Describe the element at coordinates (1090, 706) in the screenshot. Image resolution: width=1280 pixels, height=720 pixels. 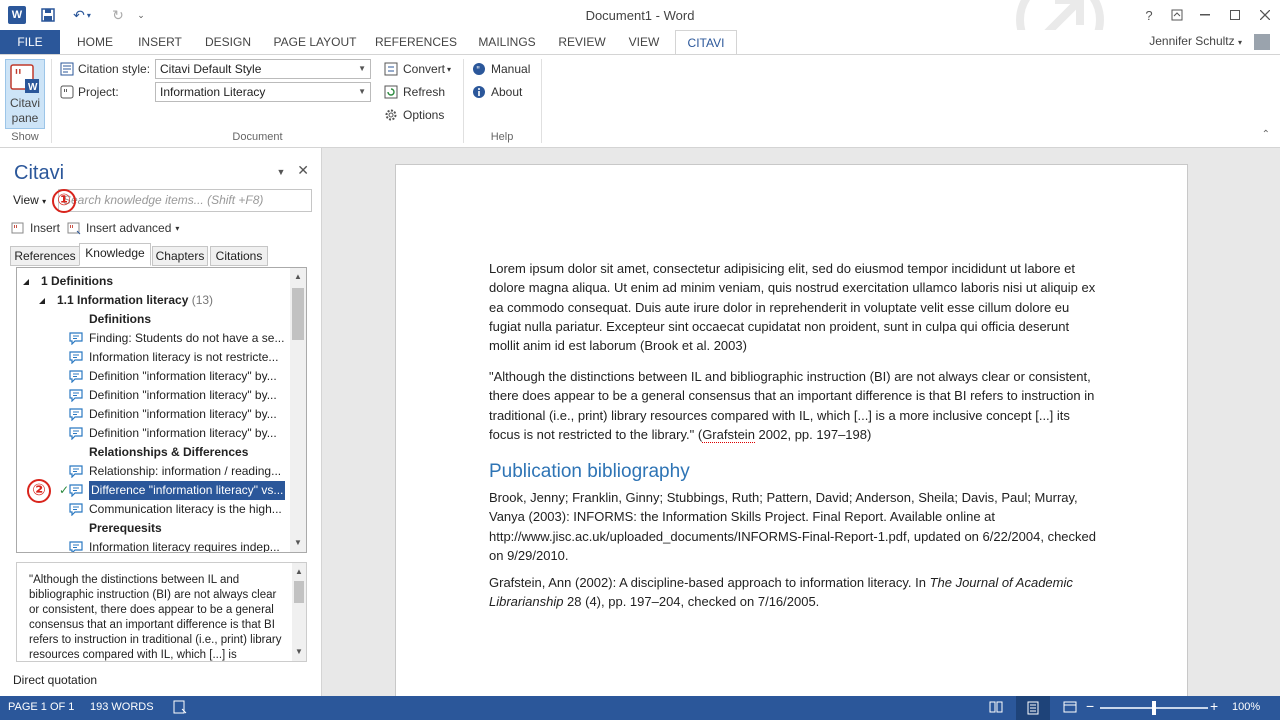
I see `zoom-out-icon: −` at that location.